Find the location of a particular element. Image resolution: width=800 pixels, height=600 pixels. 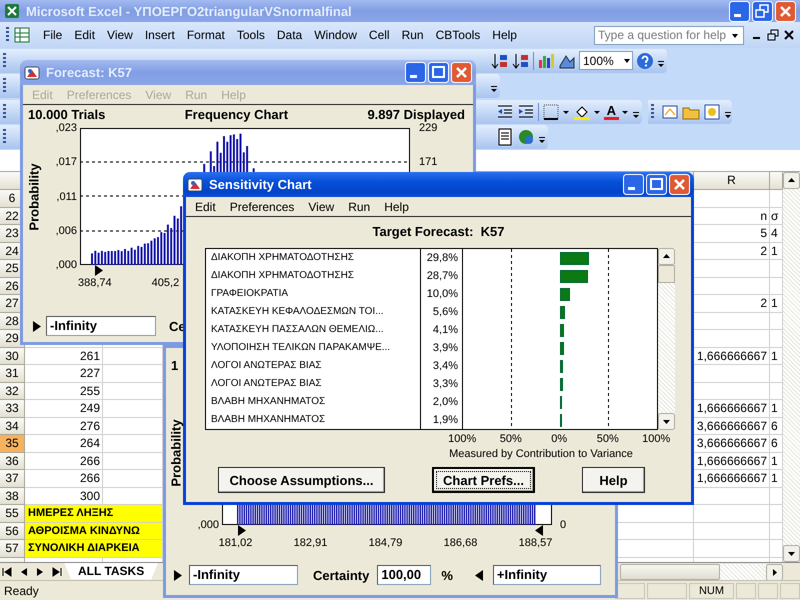

axis-tick-label: 50% is located at coordinates (510, 439).